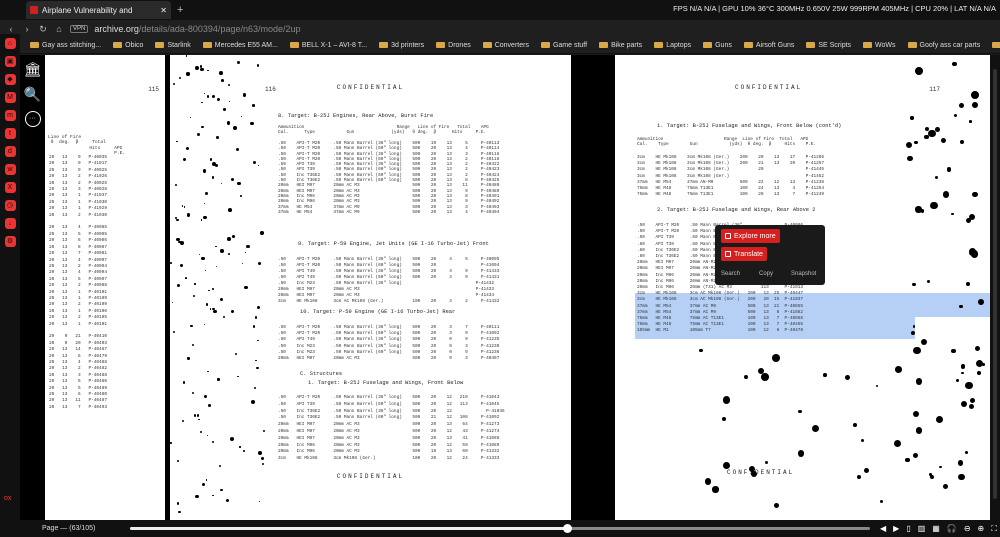 The height and width of the screenshot is (537, 1000). Describe the element at coordinates (10, 205) in the screenshot. I see `history-sidebar-icon: ◷` at that location.